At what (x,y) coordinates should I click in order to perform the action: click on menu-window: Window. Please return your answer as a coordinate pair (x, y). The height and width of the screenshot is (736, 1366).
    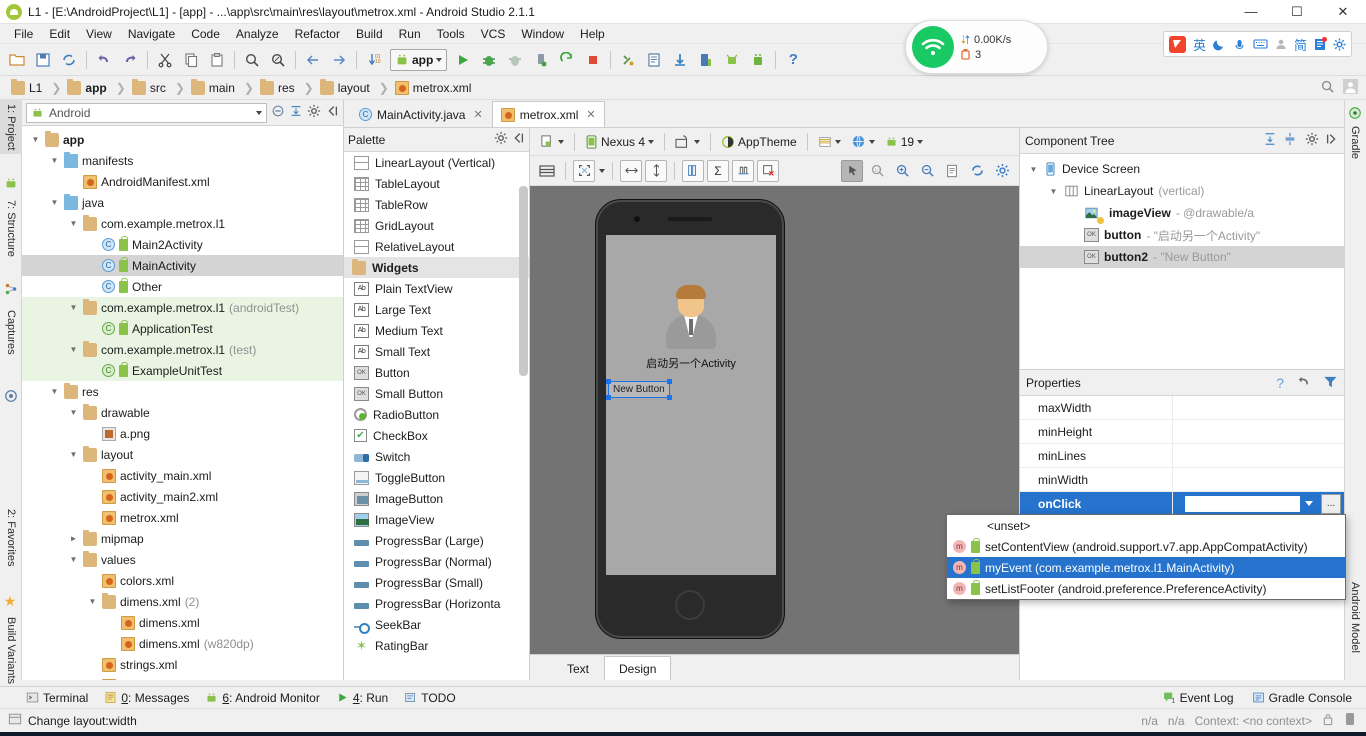
    Looking at the image, I should click on (542, 34).